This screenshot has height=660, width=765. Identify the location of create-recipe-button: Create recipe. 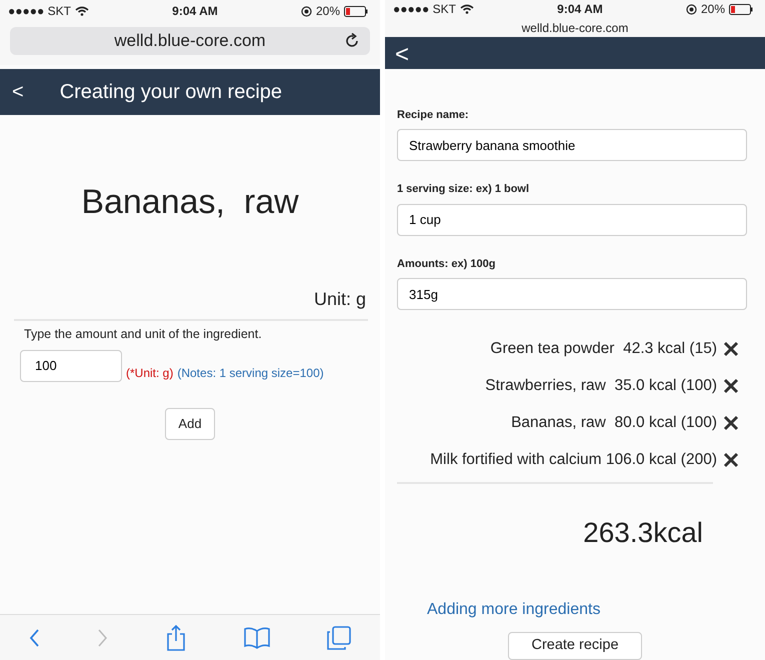
(575, 646).